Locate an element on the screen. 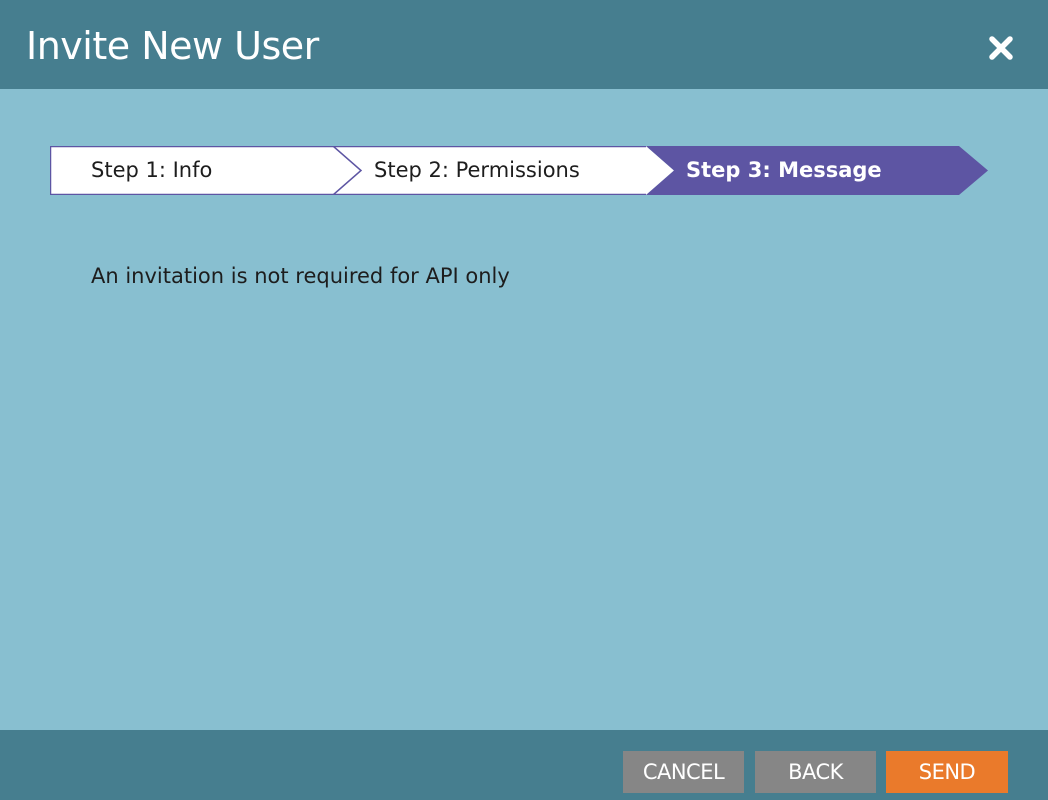  step-label: Step 3: Message is located at coordinates (784, 170).